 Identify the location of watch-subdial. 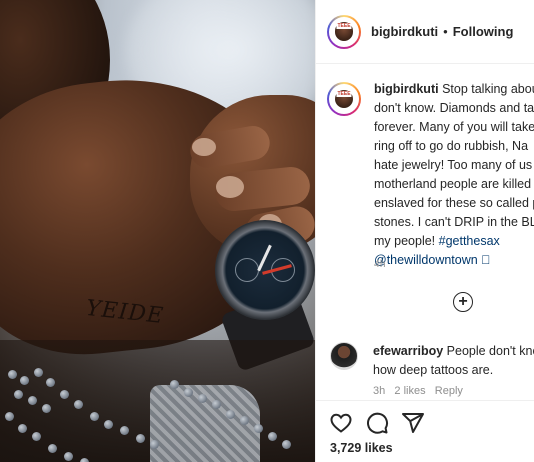
(247, 270).